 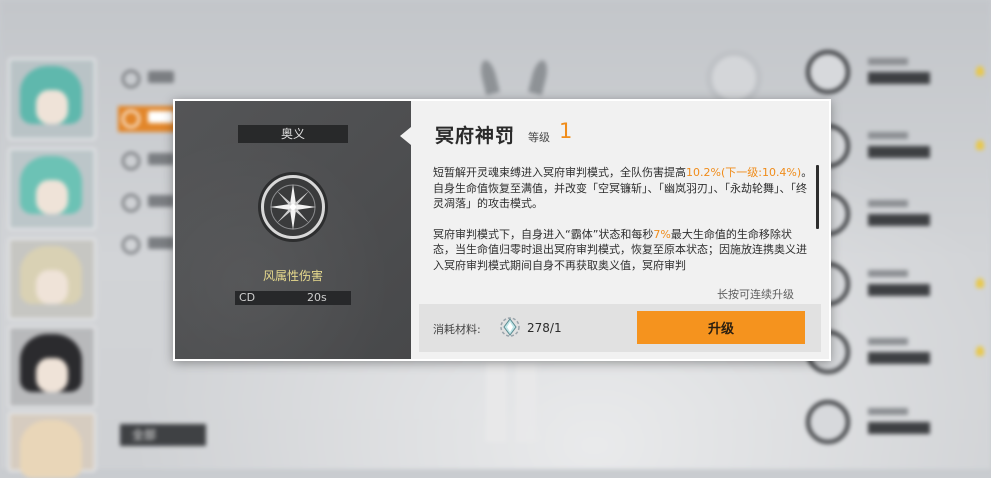 I want to click on filter-all-button: 全部, so click(x=163, y=435).